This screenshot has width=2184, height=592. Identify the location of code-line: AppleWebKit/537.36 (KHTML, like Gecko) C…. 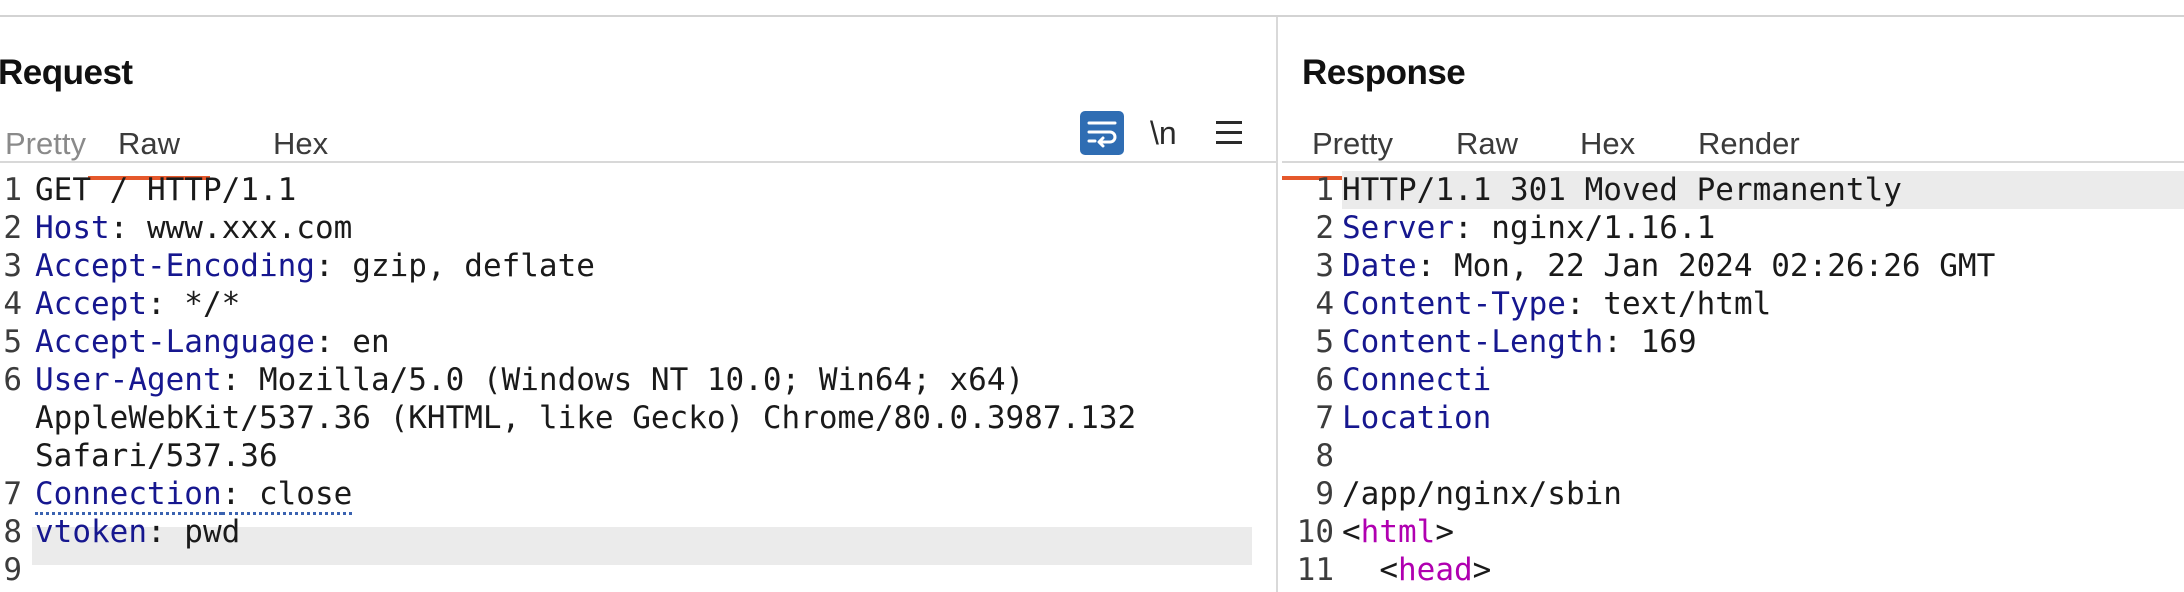
(638, 418).